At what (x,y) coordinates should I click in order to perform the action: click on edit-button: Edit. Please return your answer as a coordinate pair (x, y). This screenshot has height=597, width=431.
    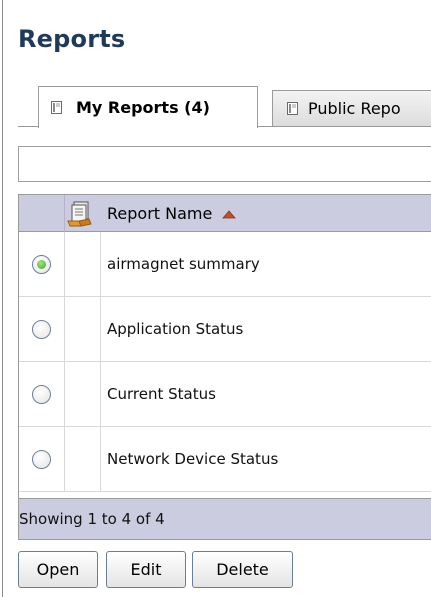
    Looking at the image, I should click on (146, 569).